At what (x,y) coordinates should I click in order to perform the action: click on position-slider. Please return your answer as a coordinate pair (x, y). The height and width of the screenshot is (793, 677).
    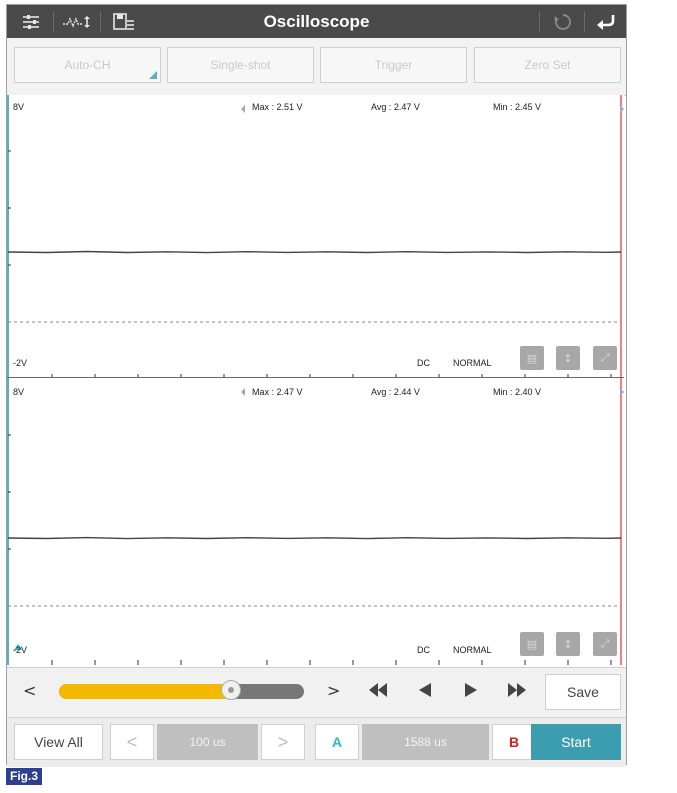
    Looking at the image, I should click on (181, 691).